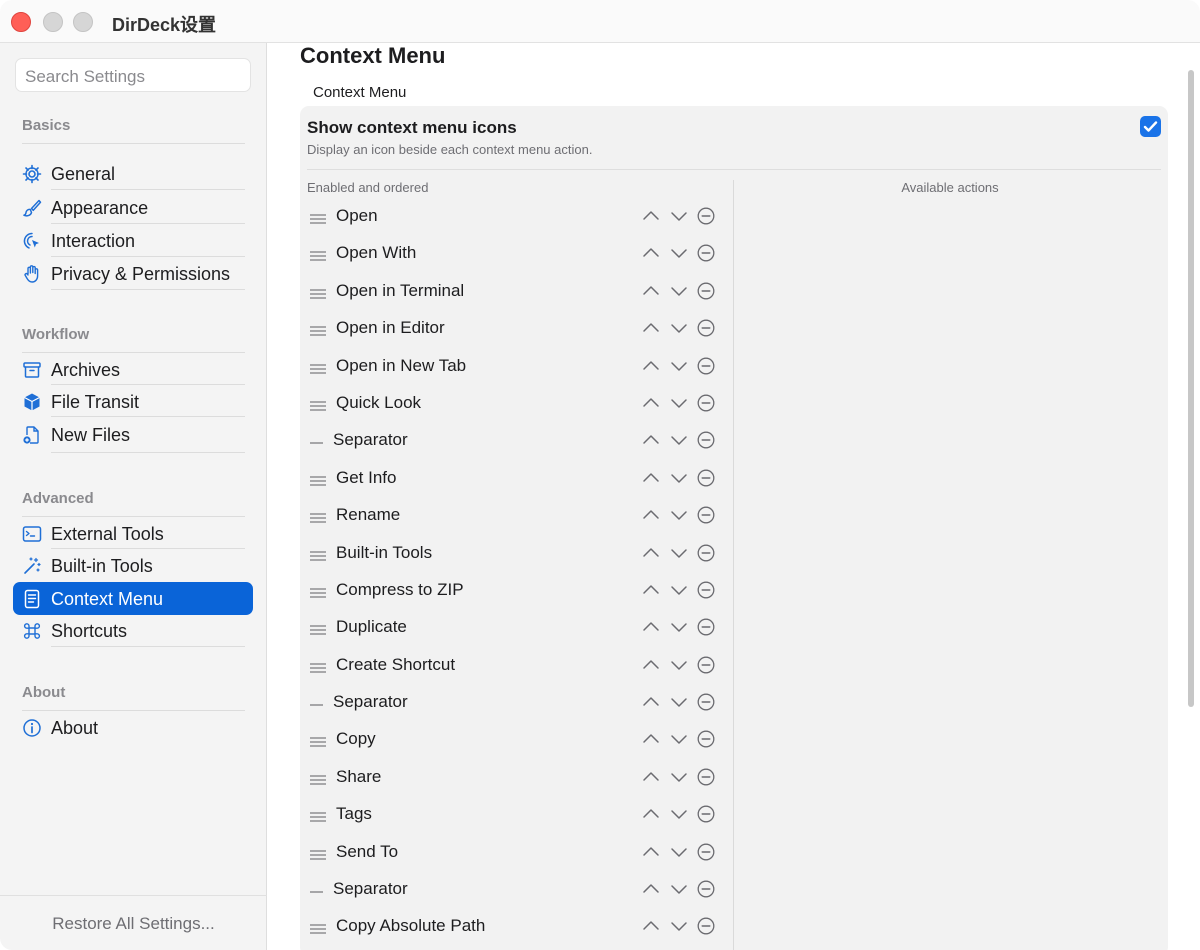 The width and height of the screenshot is (1200, 950). I want to click on list-item: Open in New Tab, so click(515, 366).